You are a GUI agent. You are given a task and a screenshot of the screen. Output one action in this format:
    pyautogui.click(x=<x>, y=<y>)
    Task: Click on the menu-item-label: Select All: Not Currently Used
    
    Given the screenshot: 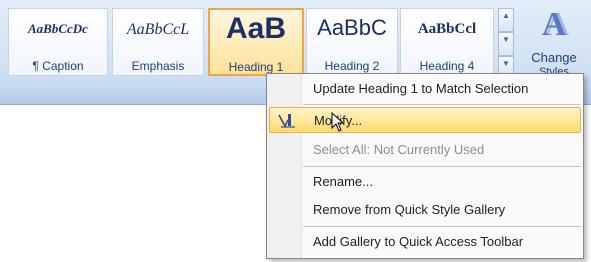 What is the action you would take?
    pyautogui.click(x=399, y=149)
    